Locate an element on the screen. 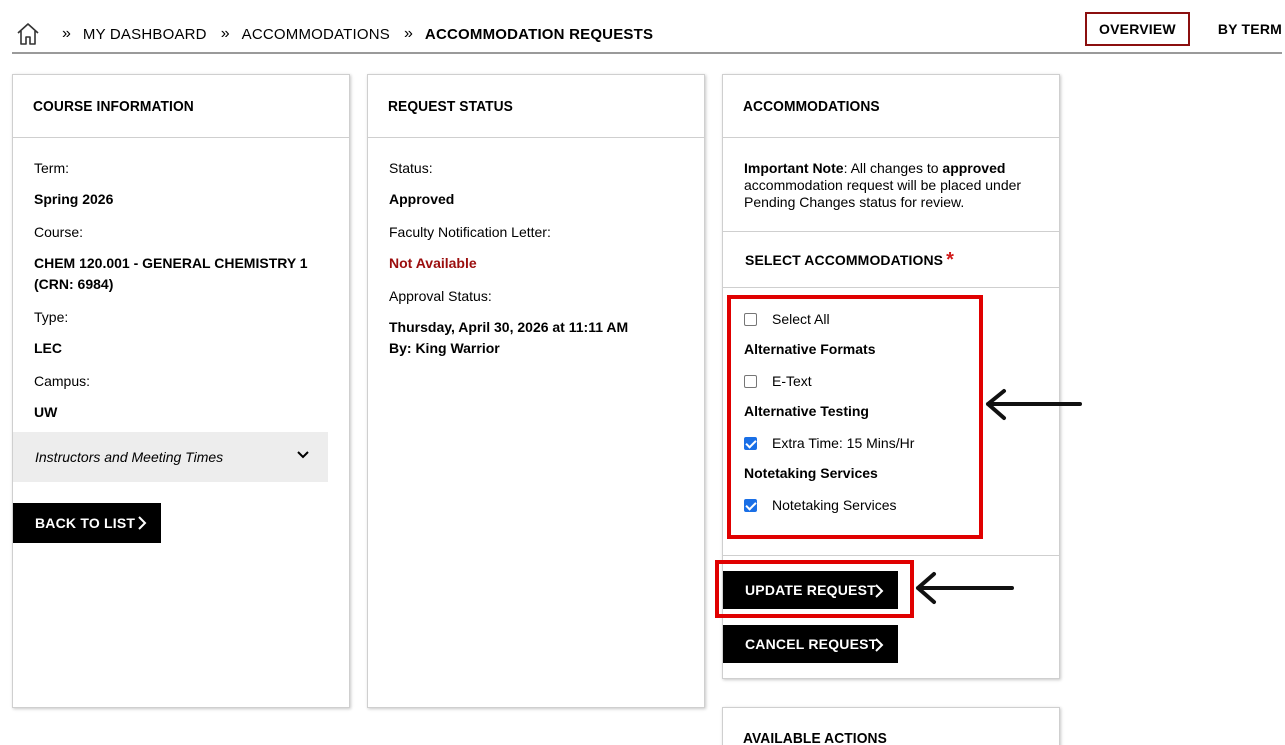 Image resolution: width=1285 pixels, height=745 pixels. instructors-label: Instructors and Meeting Times is located at coordinates (129, 457).